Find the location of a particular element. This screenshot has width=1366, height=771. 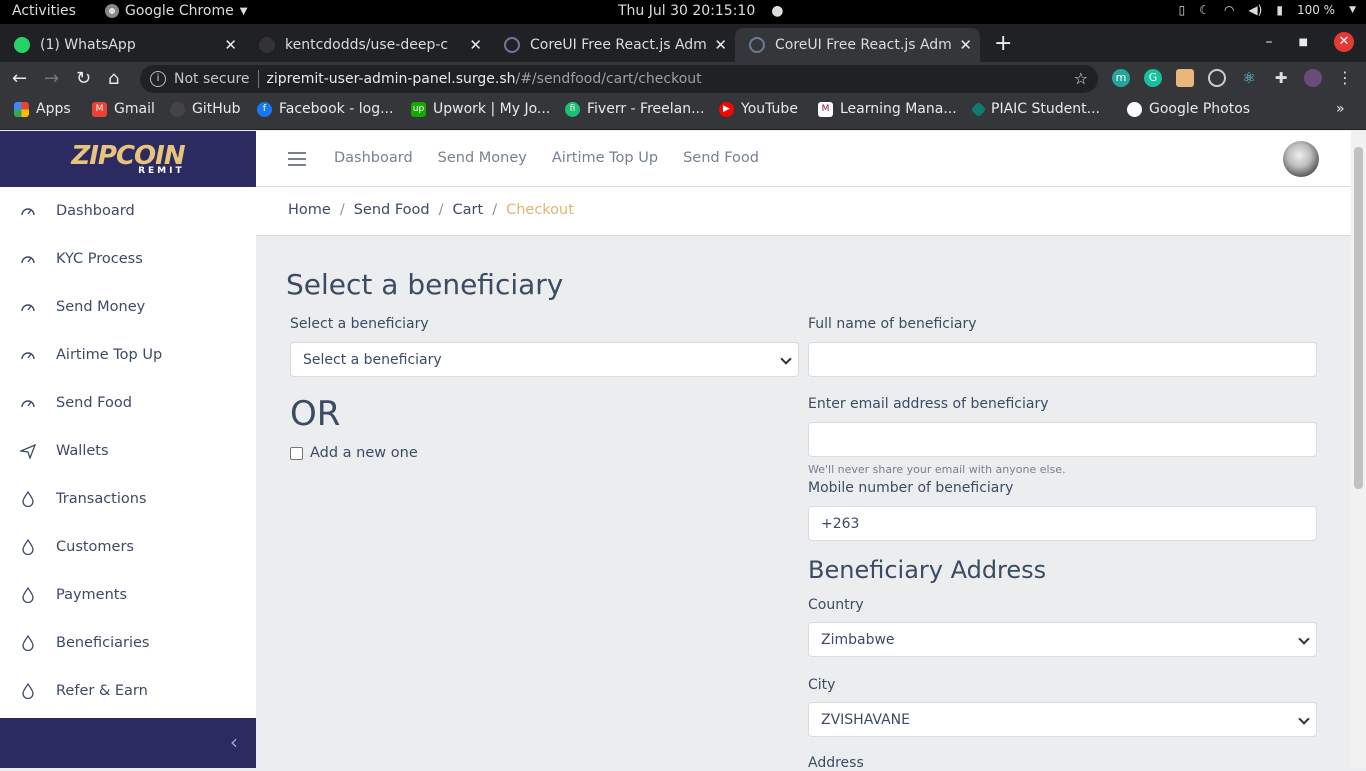

sidebar-item-label: Dashboard is located at coordinates (95, 211).